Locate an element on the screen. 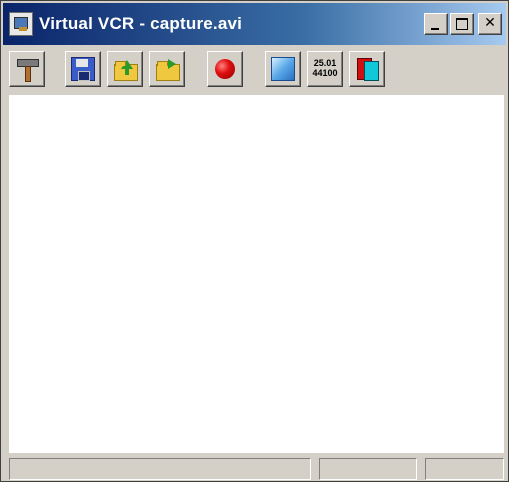 The image size is (509, 482). folder-arrow-icon is located at coordinates (167, 69).